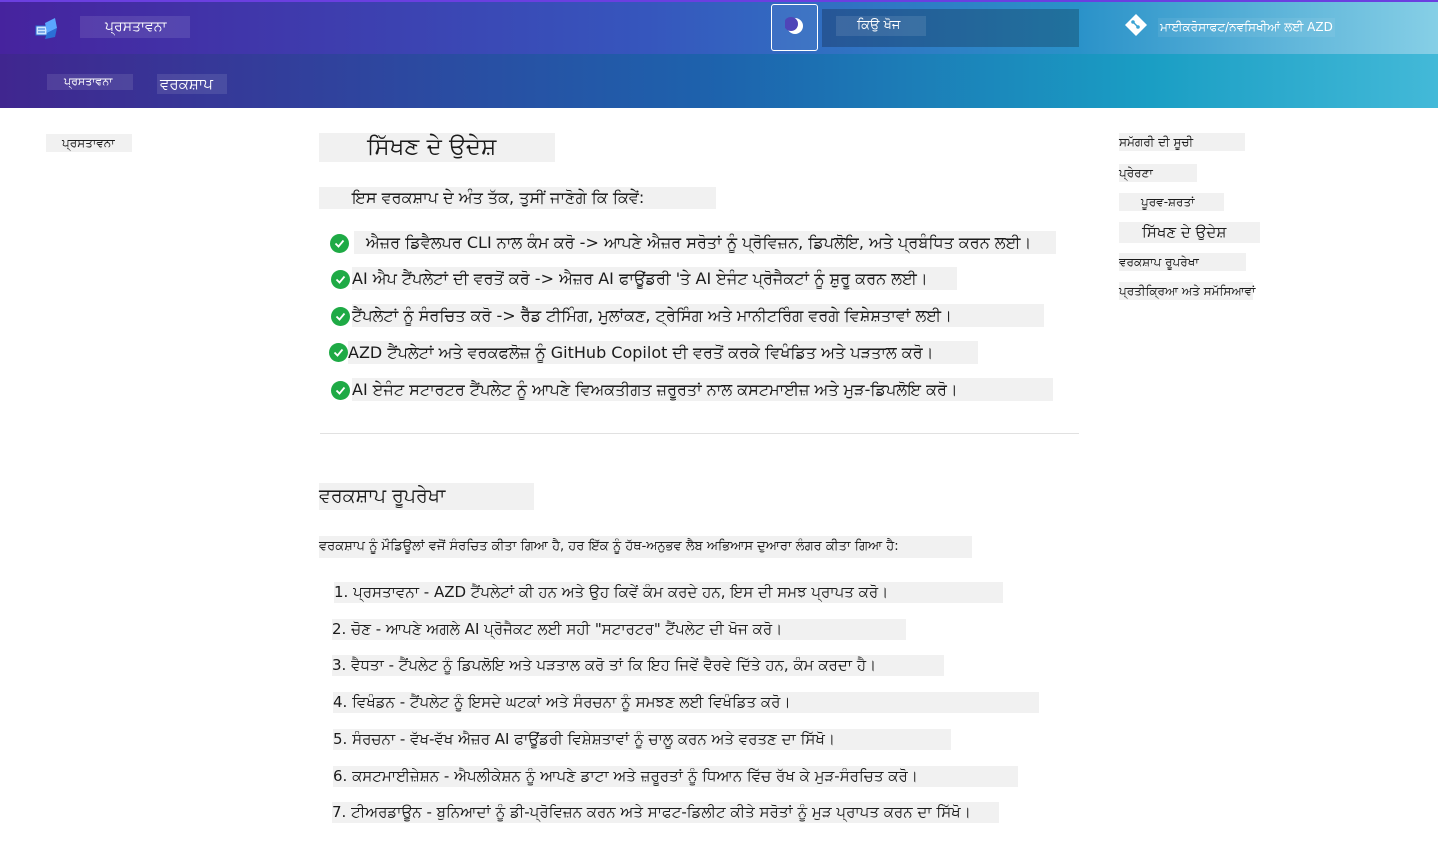 Image resolution: width=1438 pixels, height=848 pixels. I want to click on moon-icon, so click(794, 28).